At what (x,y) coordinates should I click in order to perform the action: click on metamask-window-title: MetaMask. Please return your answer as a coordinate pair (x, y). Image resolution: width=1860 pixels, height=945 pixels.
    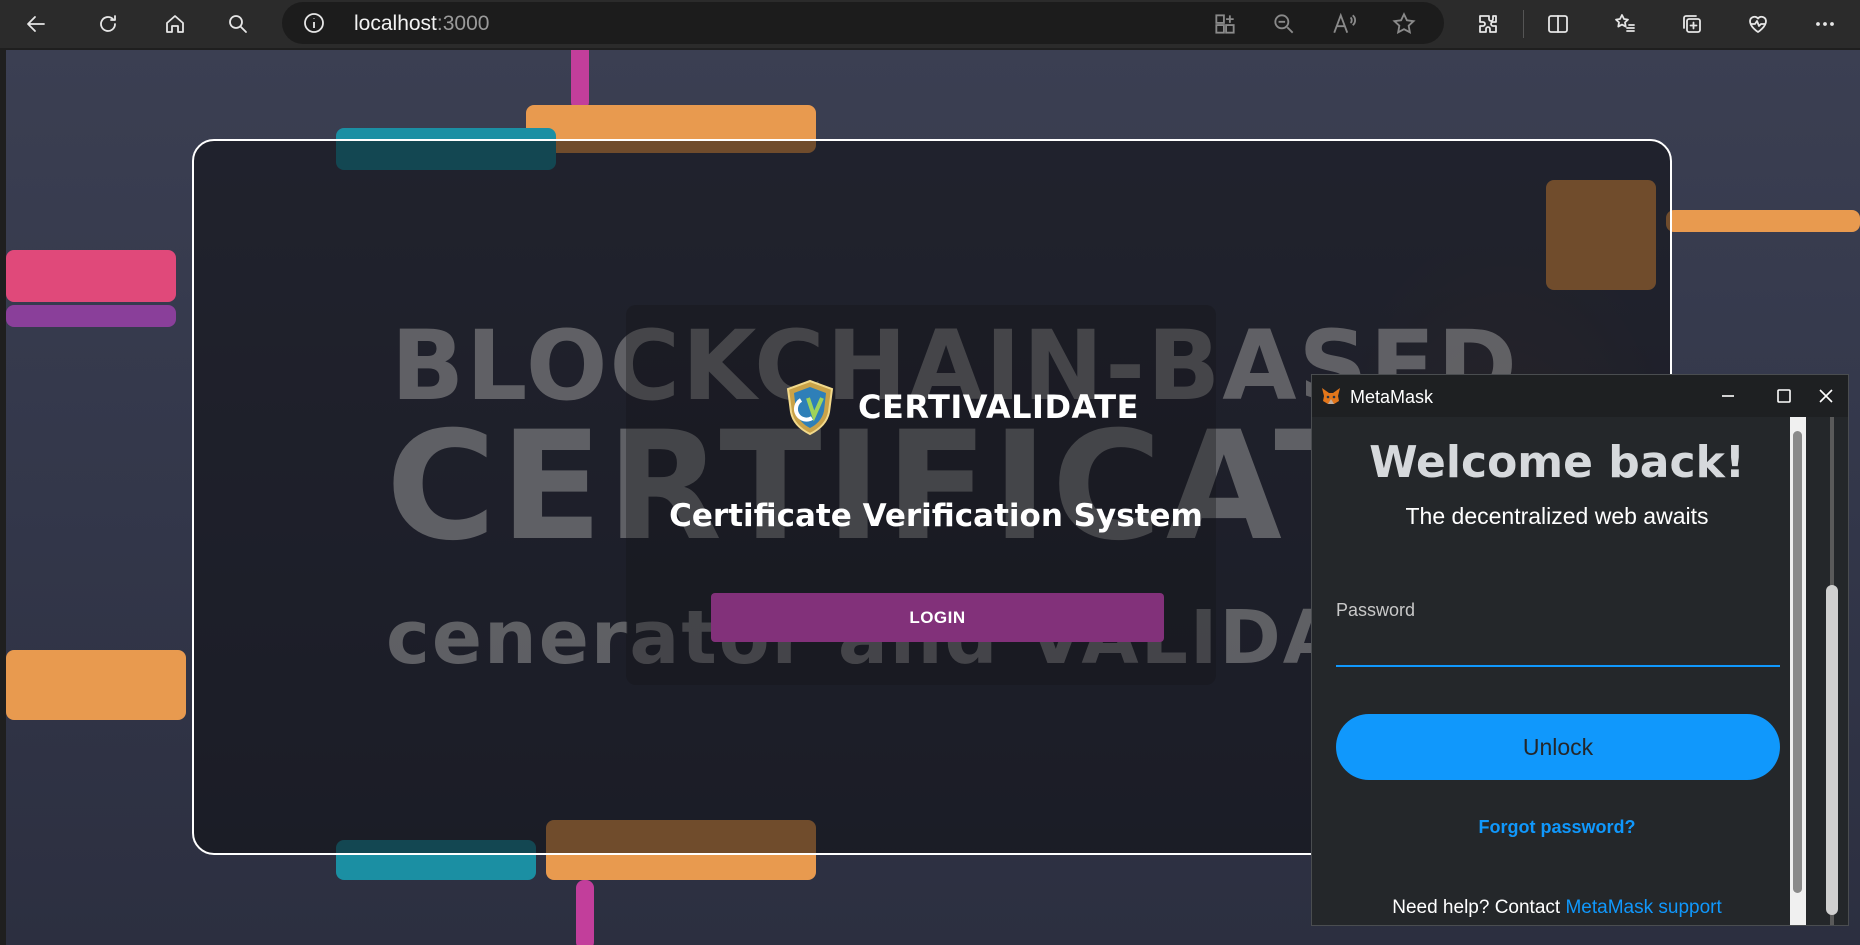
    Looking at the image, I should click on (1392, 397).